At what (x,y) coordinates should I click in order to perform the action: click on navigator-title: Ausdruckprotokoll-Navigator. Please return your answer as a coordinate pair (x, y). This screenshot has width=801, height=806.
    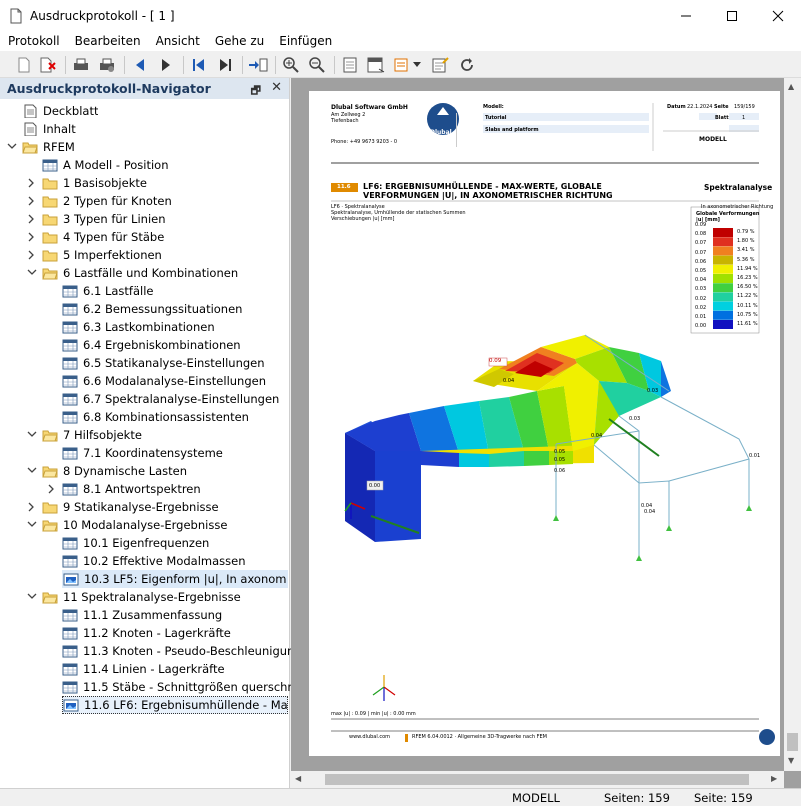
    Looking at the image, I should click on (109, 88).